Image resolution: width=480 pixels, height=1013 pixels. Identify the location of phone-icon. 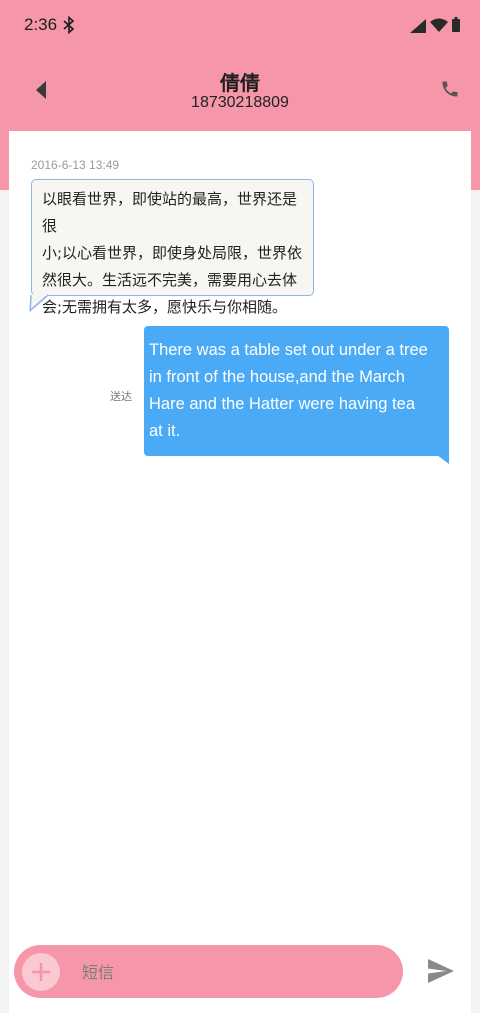
(450, 89).